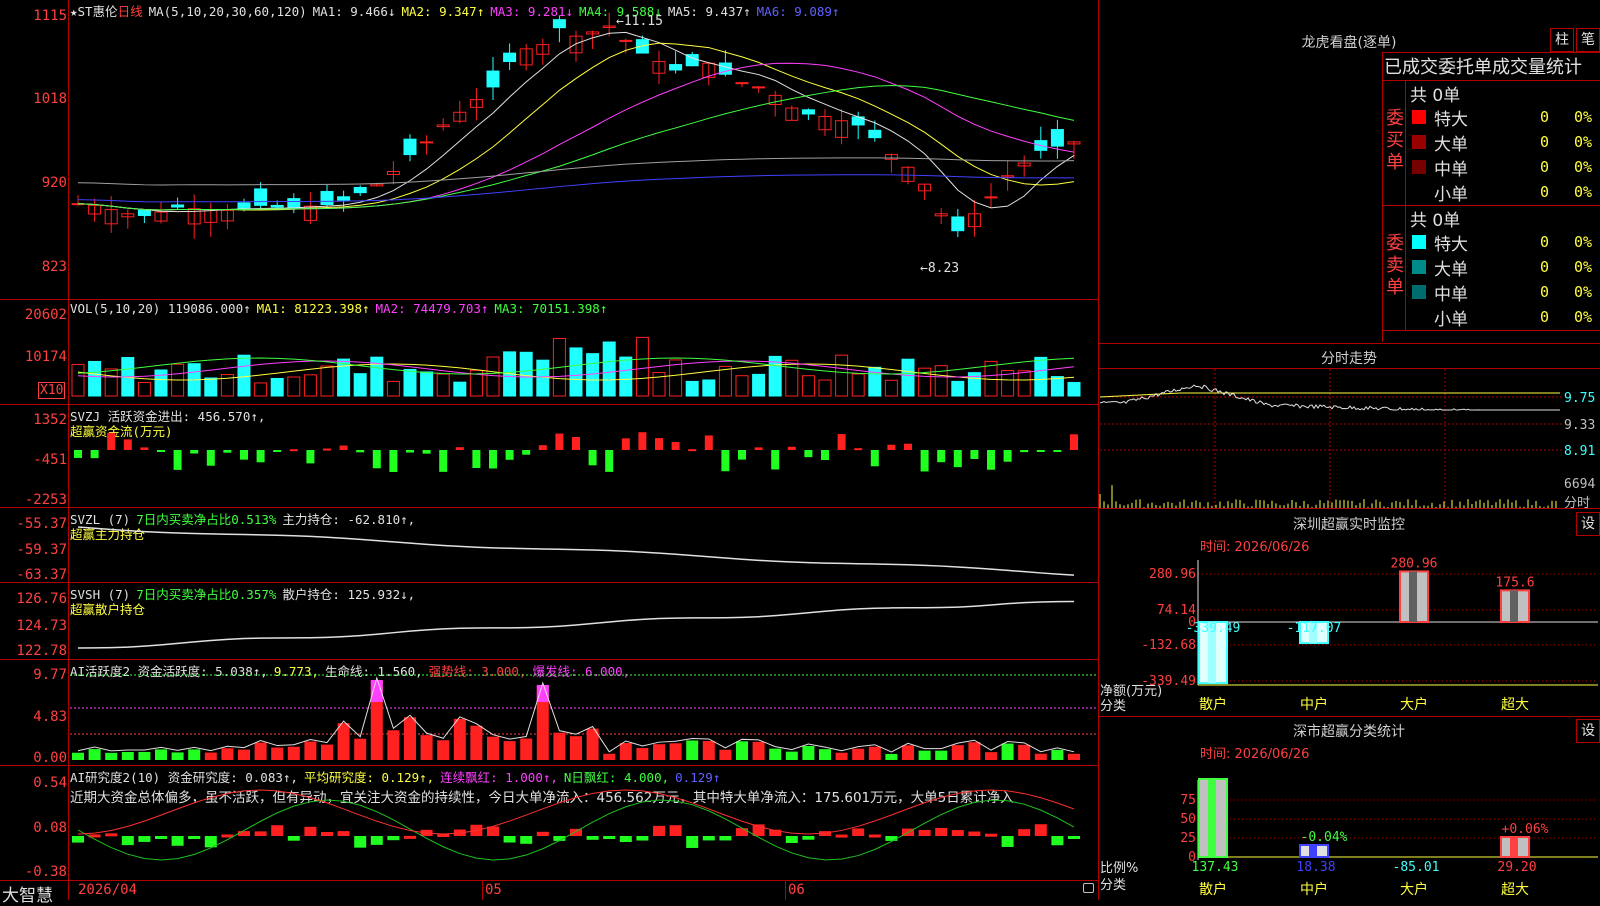 This screenshot has height=906, width=1600. What do you see at coordinates (1168, 645) in the screenshot?
I see `monitor-y-tick: -132.68` at bounding box center [1168, 645].